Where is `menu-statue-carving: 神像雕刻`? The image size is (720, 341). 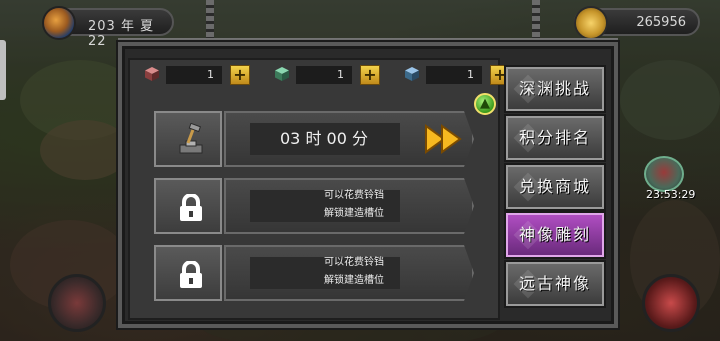 menu-statue-carving: 神像雕刻 is located at coordinates (555, 235).